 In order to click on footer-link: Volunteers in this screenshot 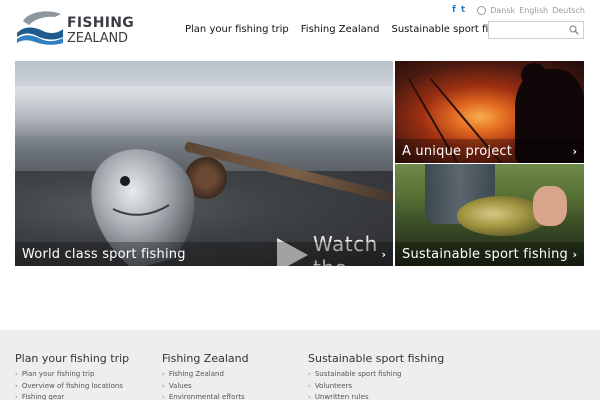, I will do `click(376, 387)`.